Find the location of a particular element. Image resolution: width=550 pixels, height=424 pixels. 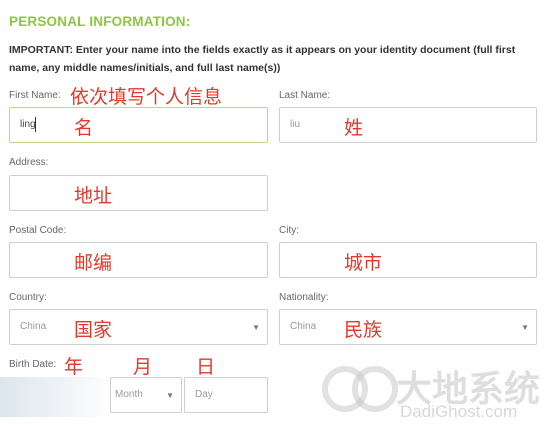

annotation-day: 日 is located at coordinates (206, 367).